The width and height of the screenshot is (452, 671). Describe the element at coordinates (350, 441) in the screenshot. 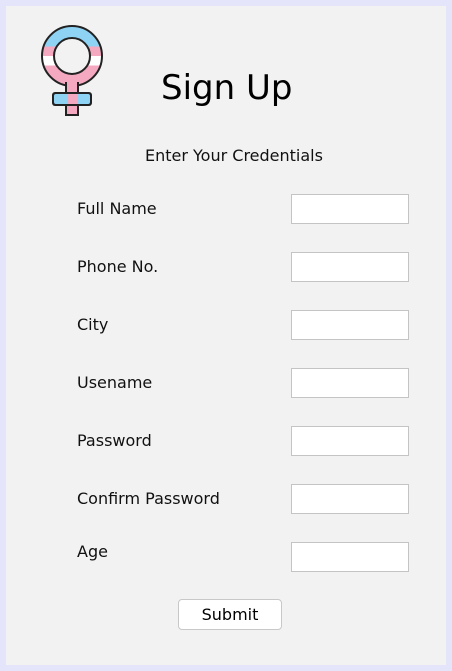

I see `password-input` at that location.